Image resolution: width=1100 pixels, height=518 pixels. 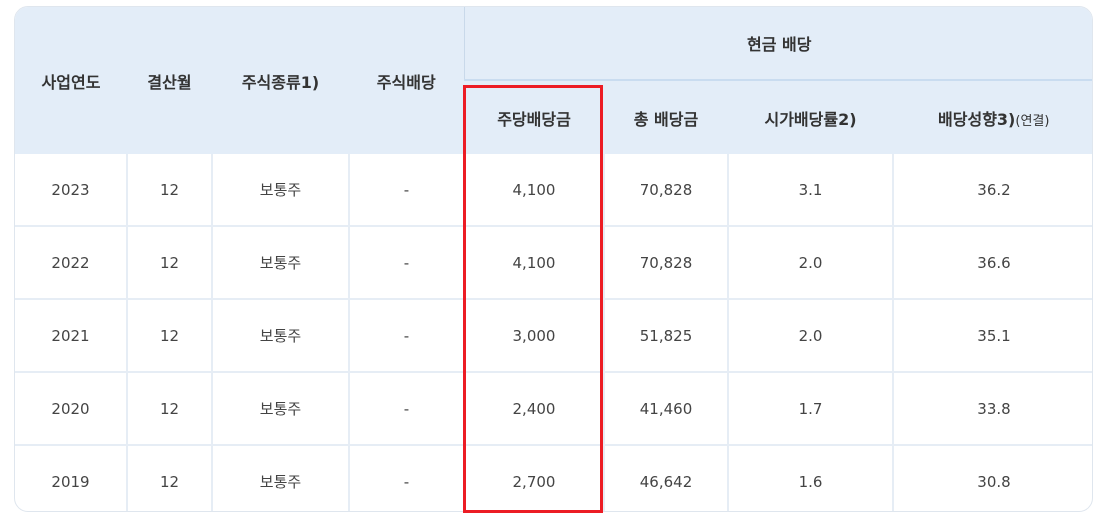 I want to click on cell-yield: 1.7, so click(x=810, y=408).